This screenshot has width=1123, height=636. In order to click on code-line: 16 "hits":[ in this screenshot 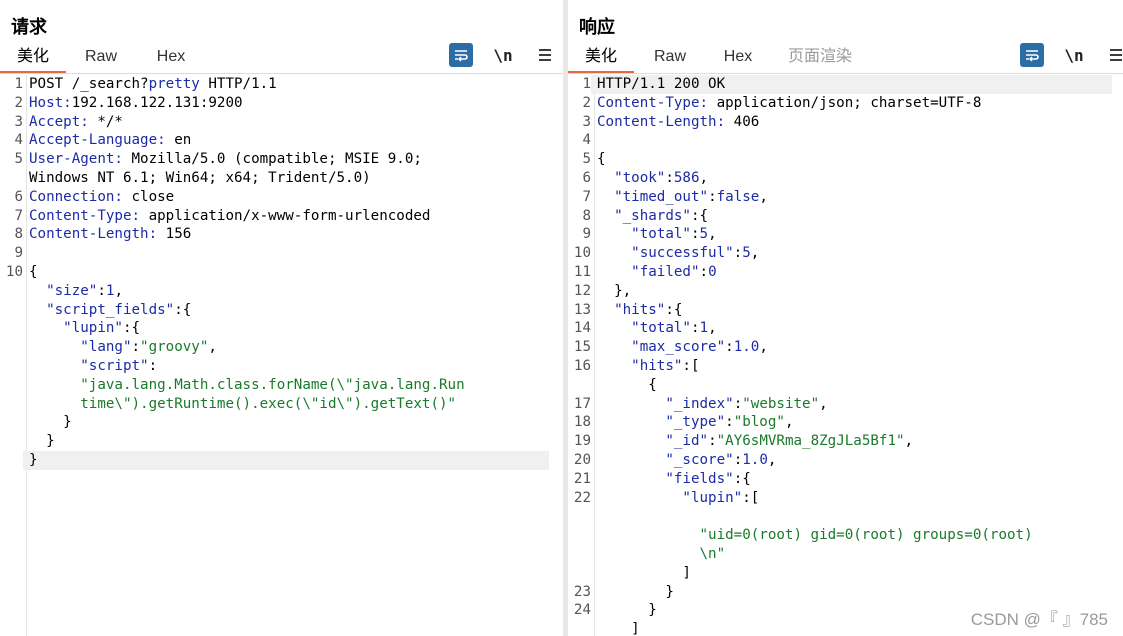, I will do `click(845, 366)`.